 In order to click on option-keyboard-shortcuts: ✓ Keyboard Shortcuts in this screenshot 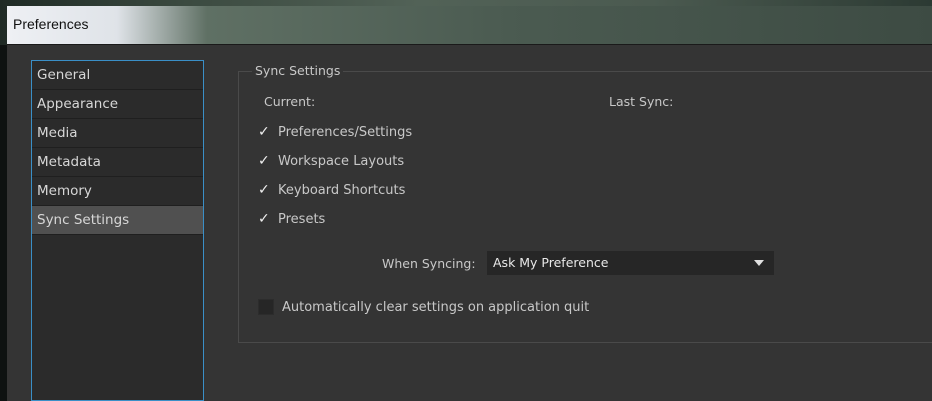, I will do `click(331, 190)`.